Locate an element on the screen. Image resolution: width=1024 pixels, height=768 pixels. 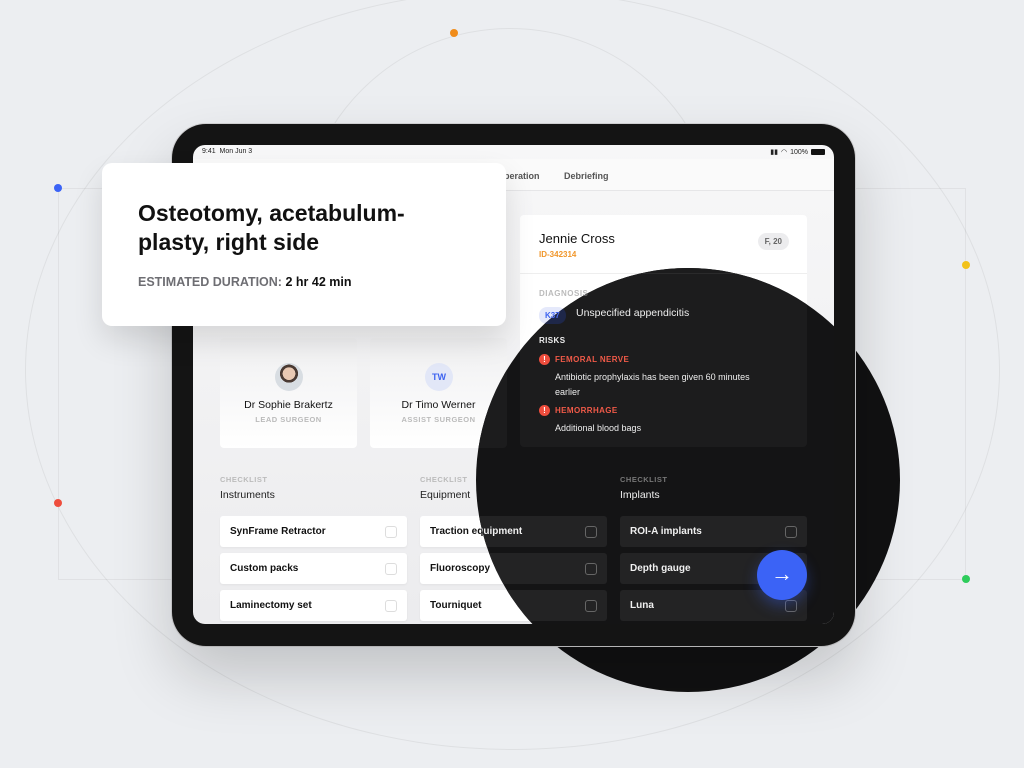
item-label: ROI-A implants is located at coordinates (666, 531).